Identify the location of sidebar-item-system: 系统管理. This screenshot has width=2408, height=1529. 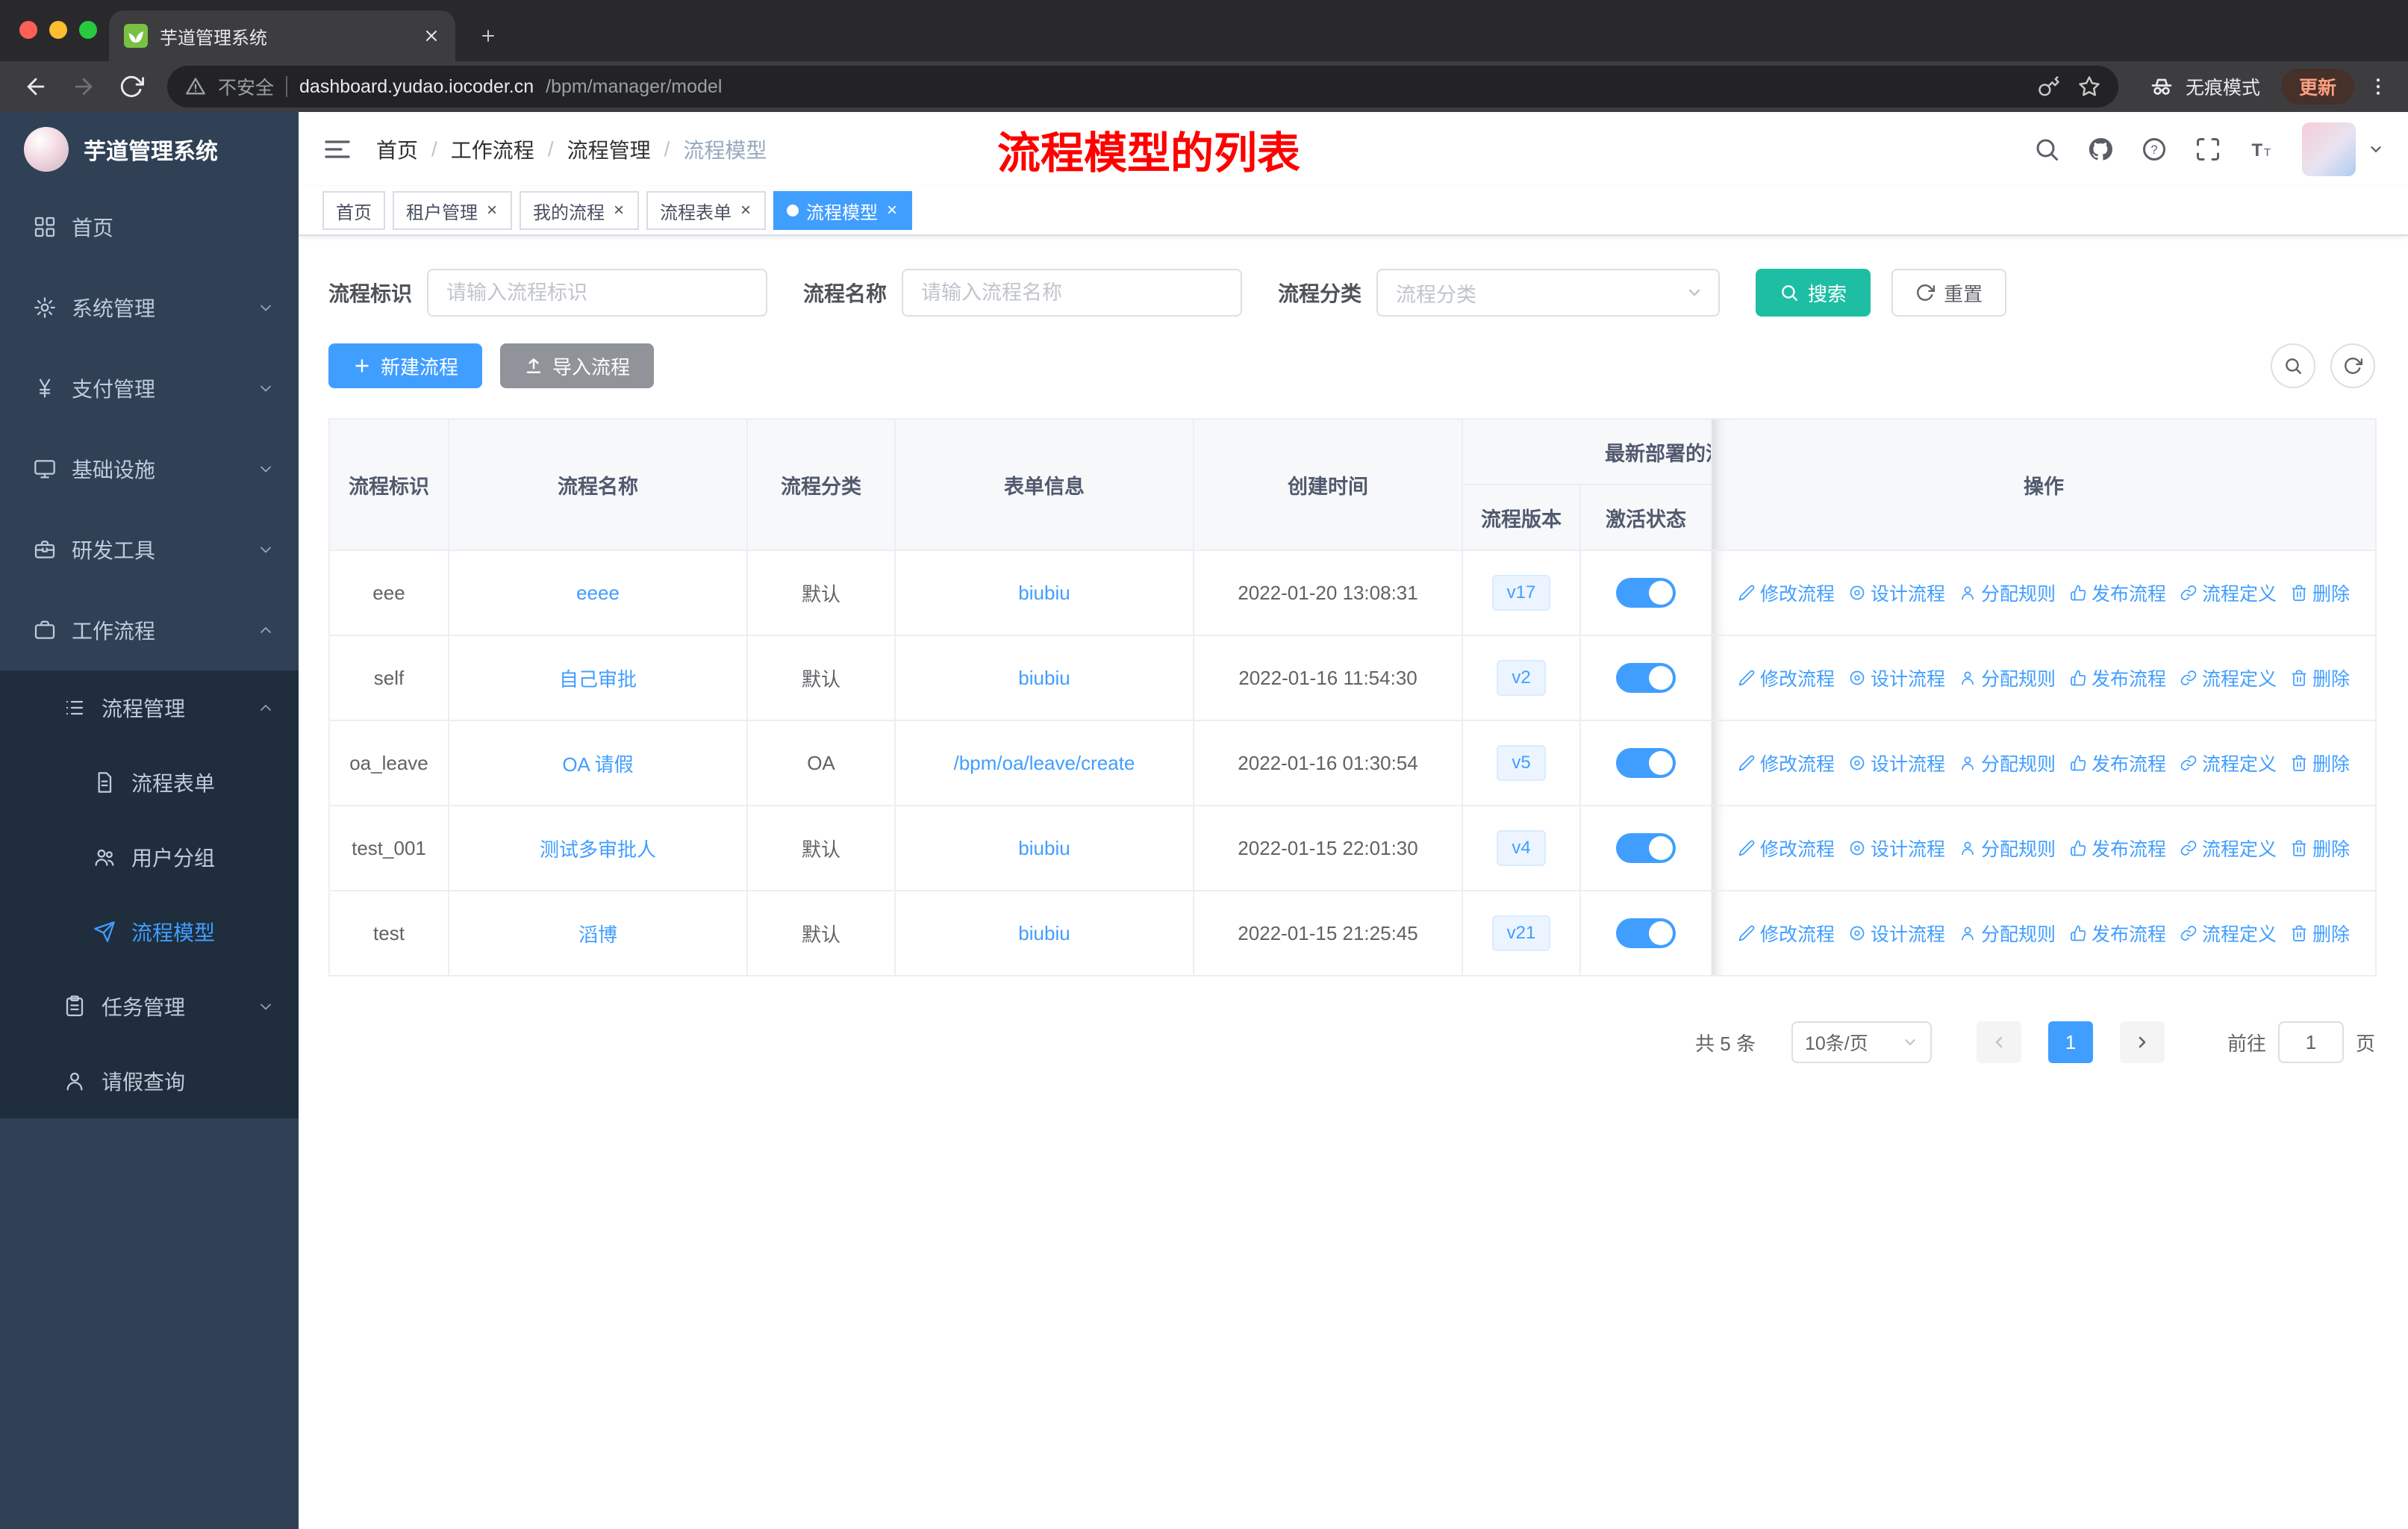
(149, 307).